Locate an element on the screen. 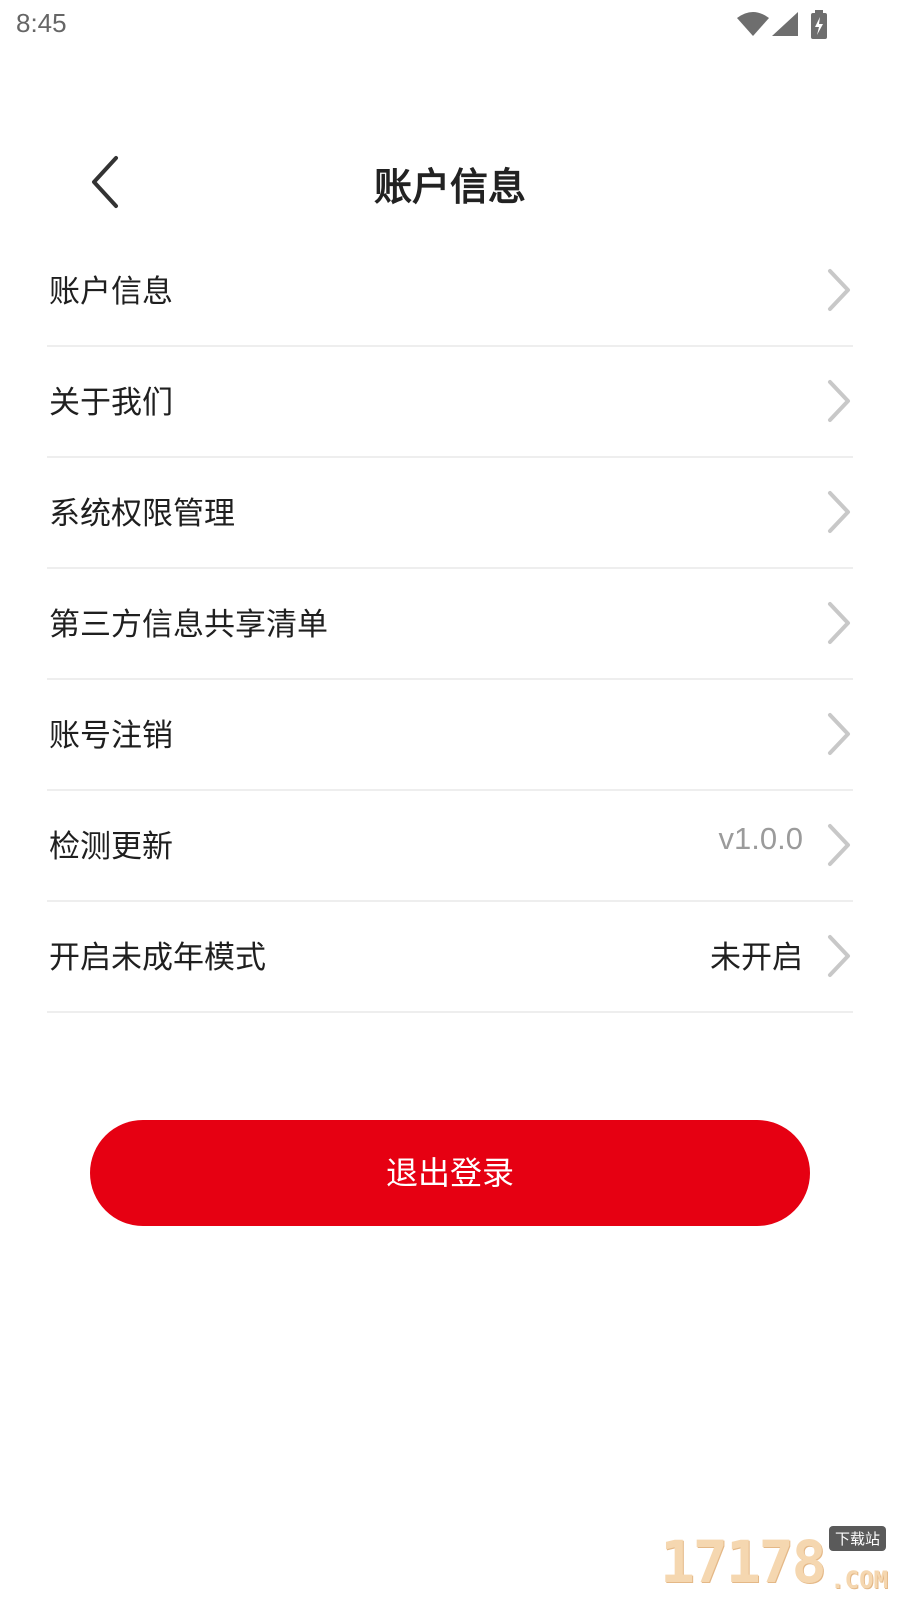  menu-item-label: 账号注销 is located at coordinates (111, 736).